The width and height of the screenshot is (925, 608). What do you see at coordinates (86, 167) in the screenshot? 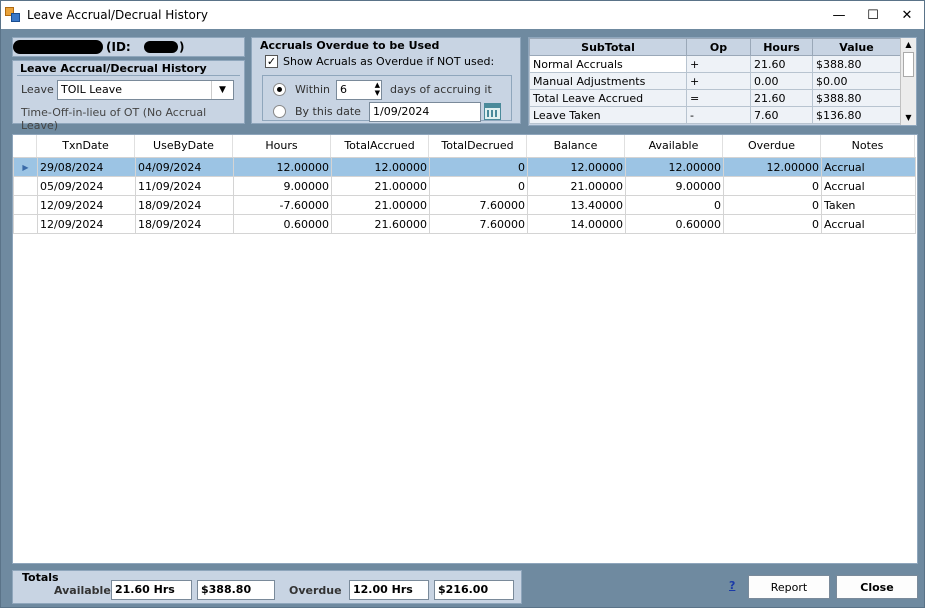
I see `cell-txndate: 29/08/2024` at bounding box center [86, 167].